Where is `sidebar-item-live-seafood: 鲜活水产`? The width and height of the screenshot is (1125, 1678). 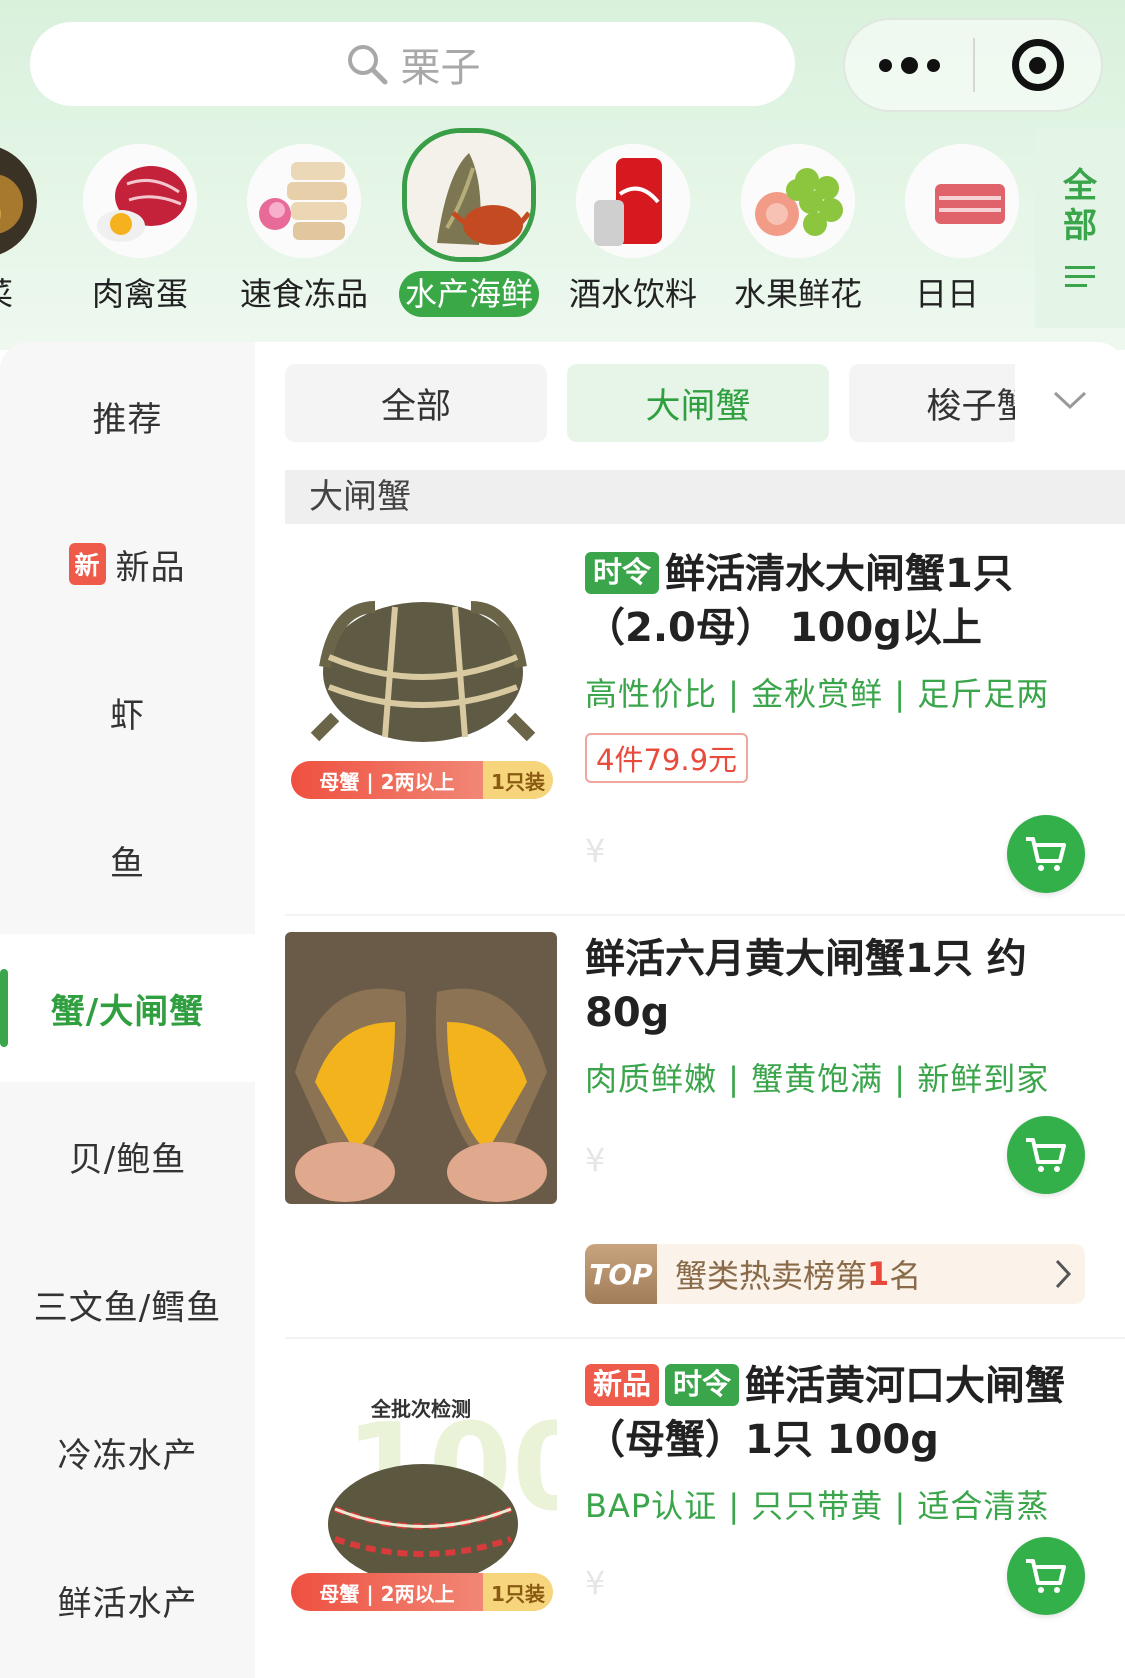 sidebar-item-live-seafood: 鲜活水产 is located at coordinates (127, 1600).